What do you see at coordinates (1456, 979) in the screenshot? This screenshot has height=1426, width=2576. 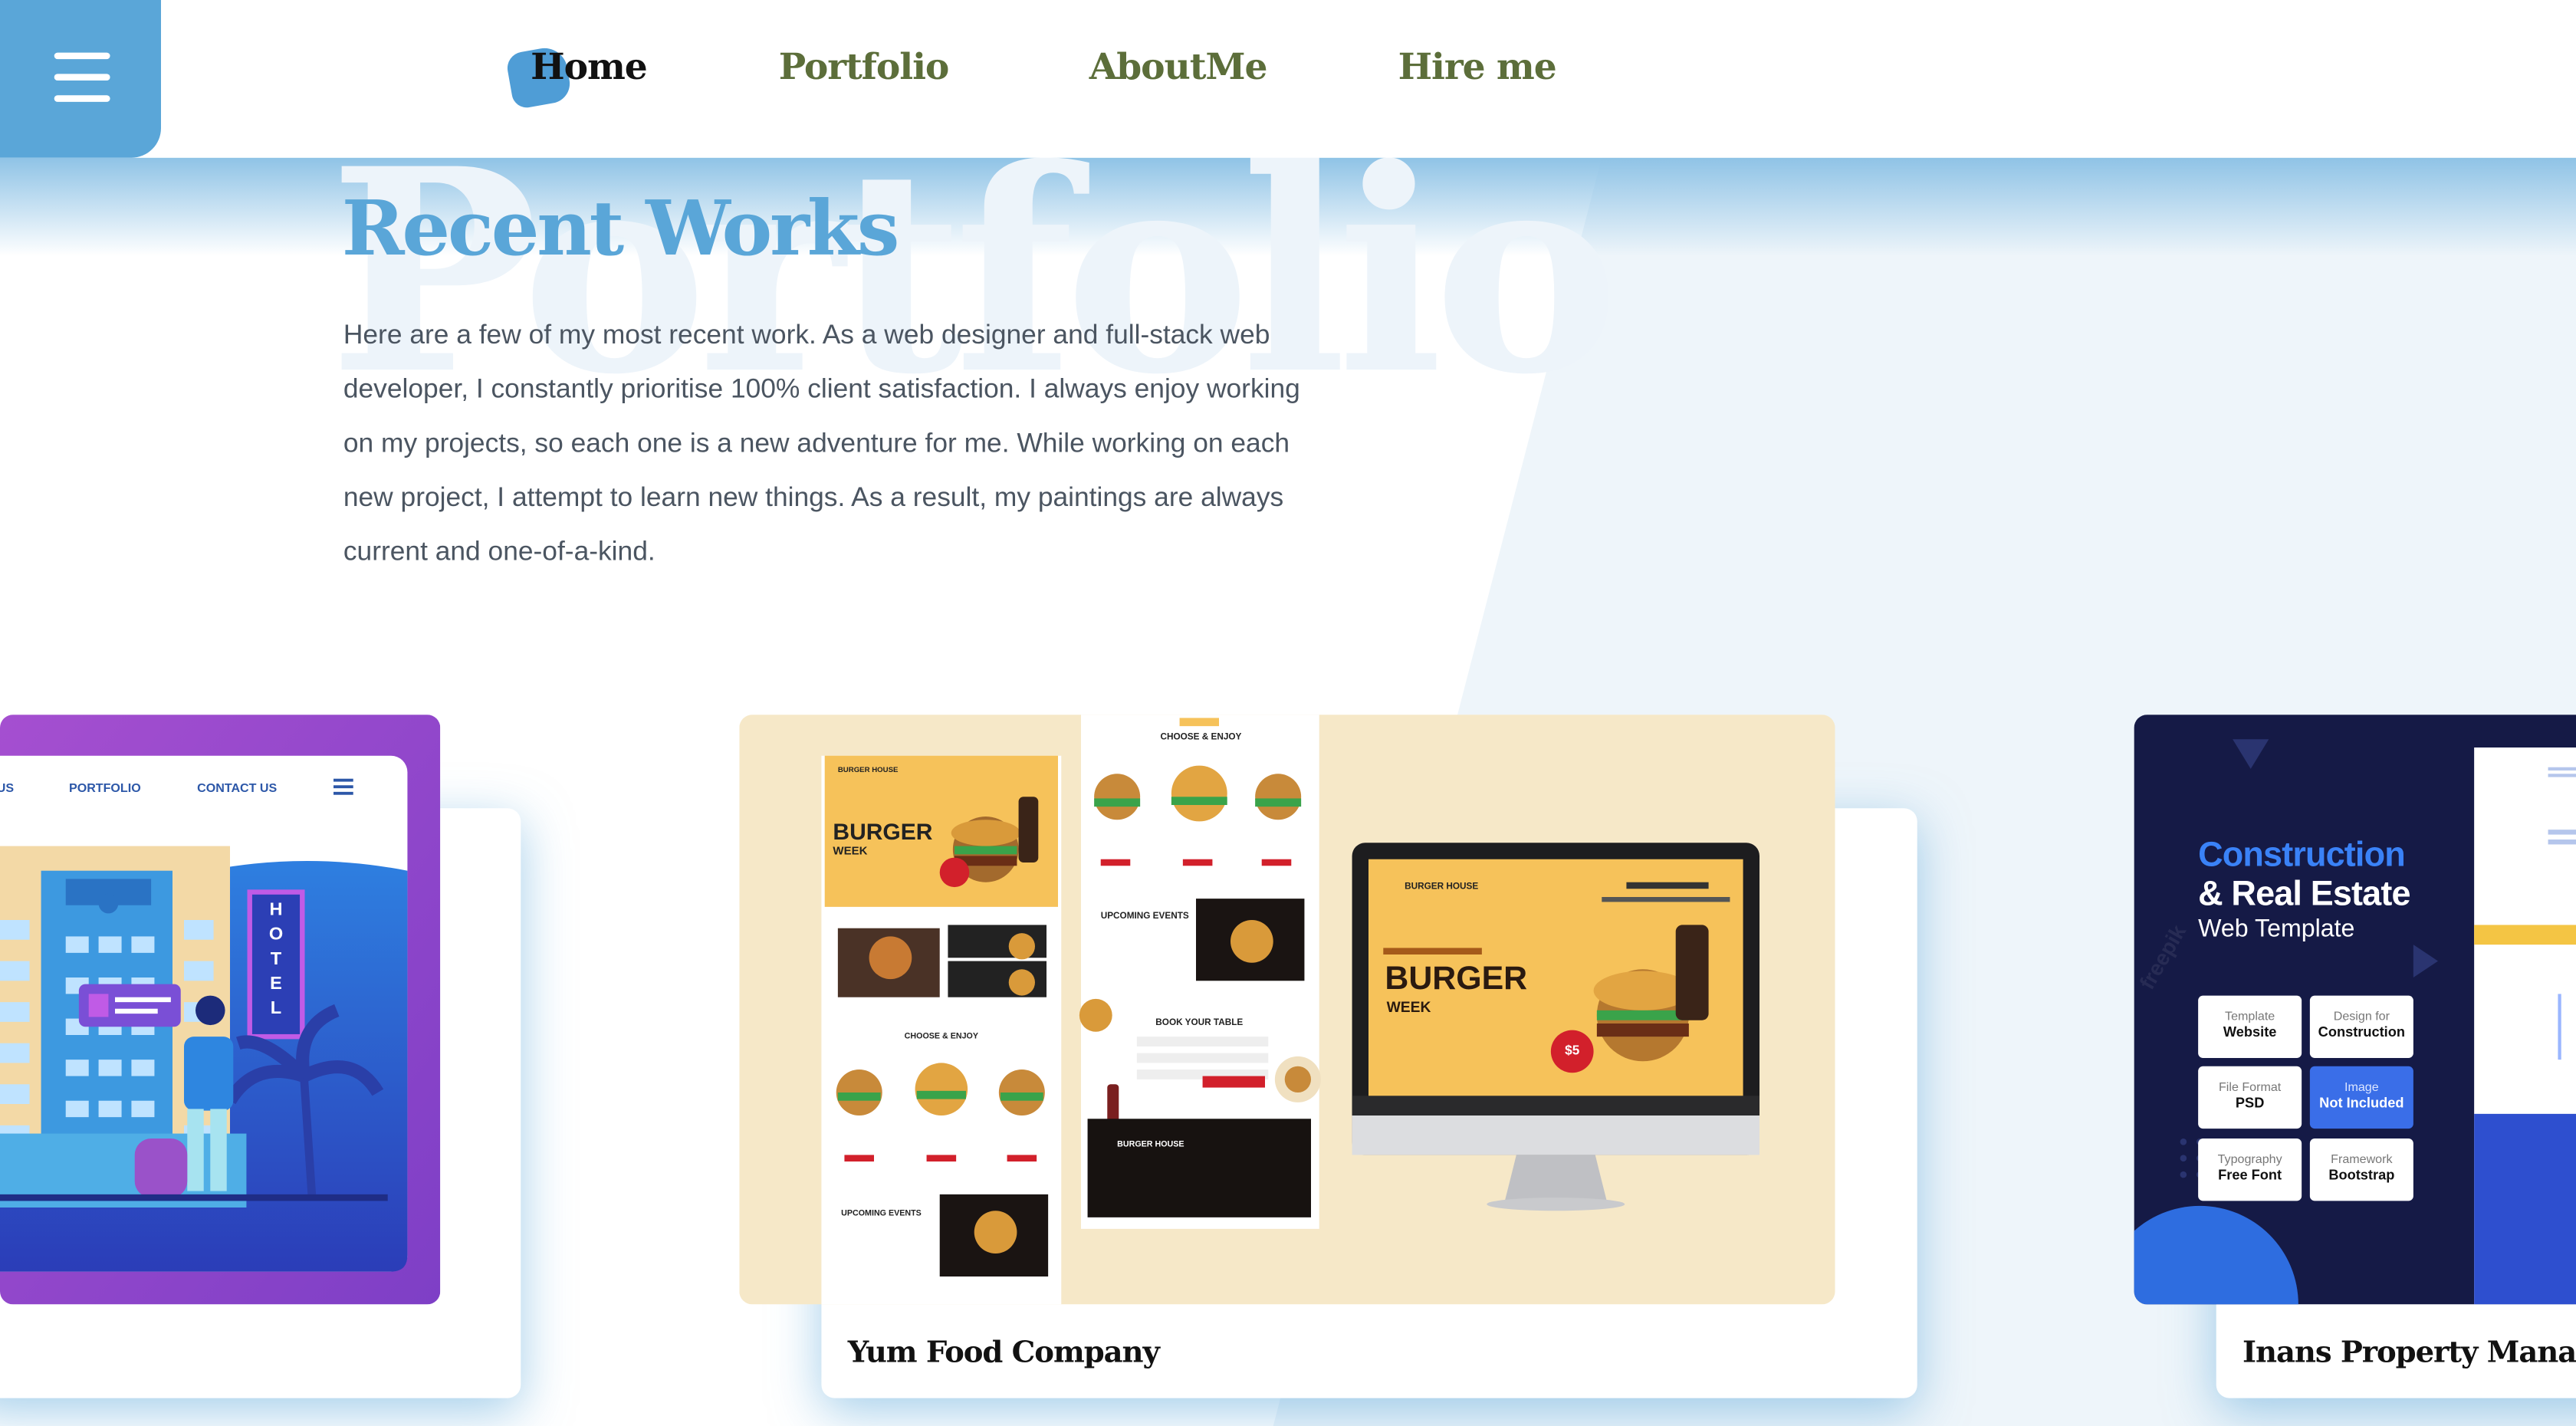 I see `burger-headline-monitor: BURGER` at bounding box center [1456, 979].